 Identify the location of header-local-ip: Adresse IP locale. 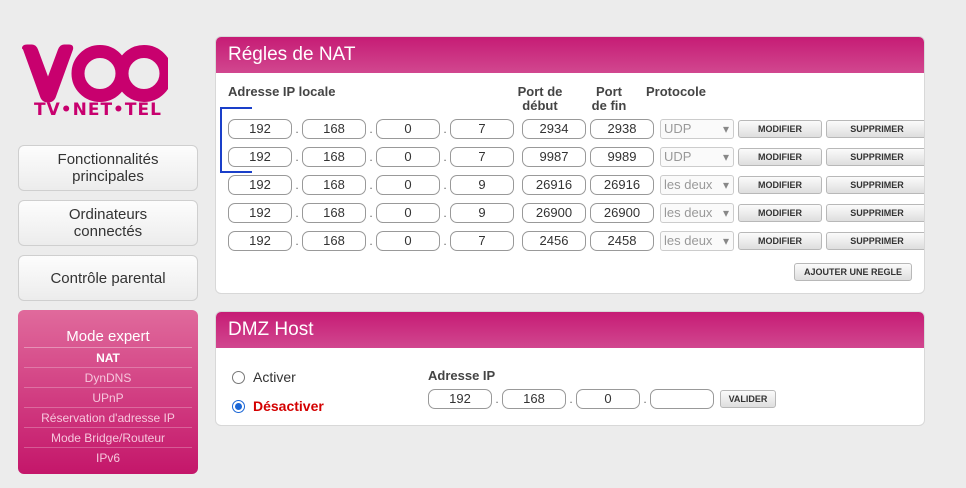
(282, 91).